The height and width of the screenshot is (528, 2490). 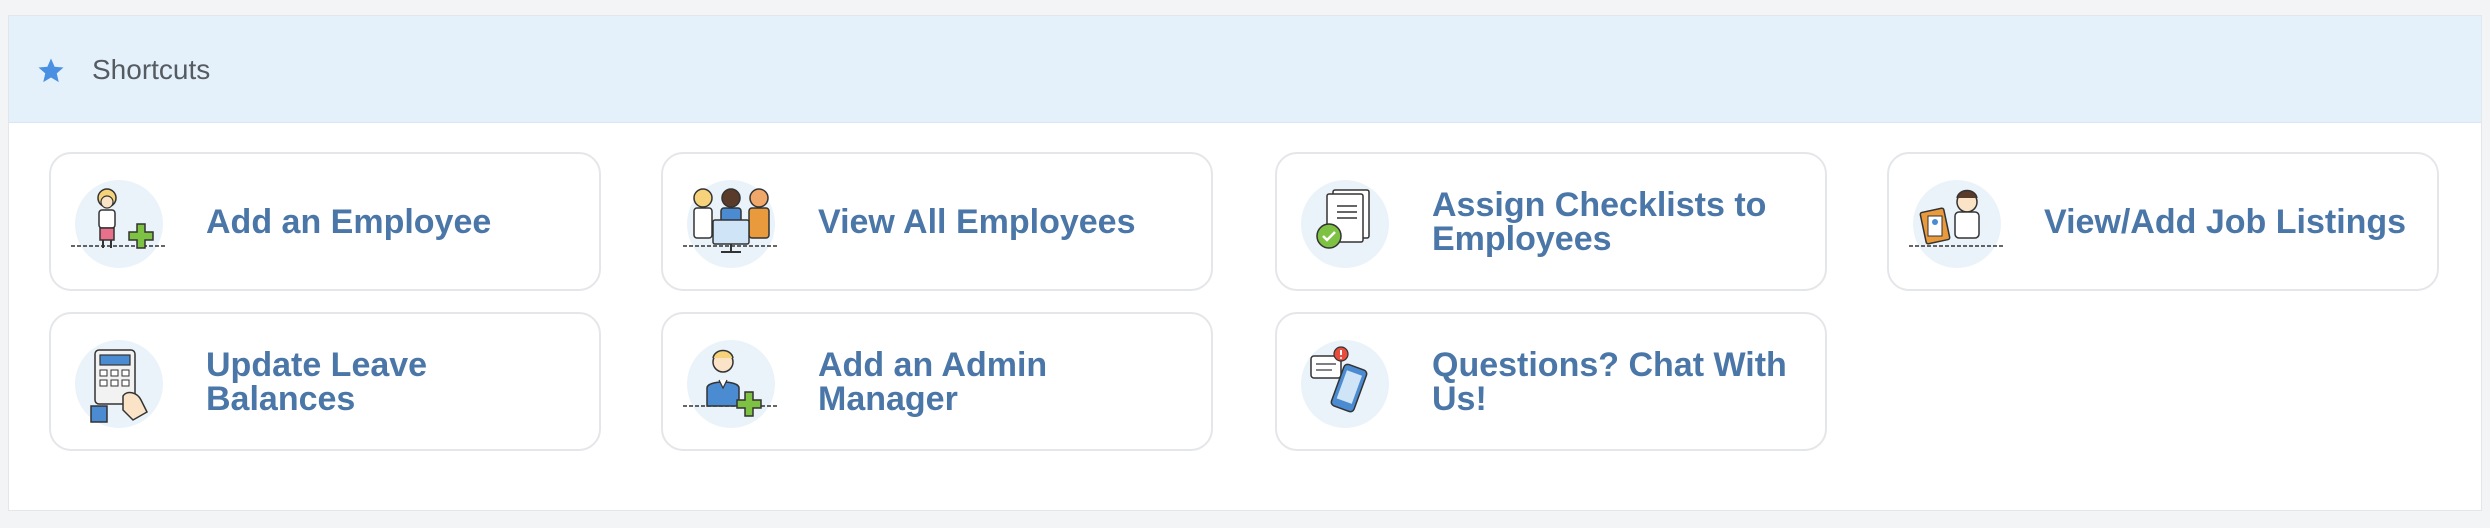 I want to click on add-employee-icon, so click(x=119, y=224).